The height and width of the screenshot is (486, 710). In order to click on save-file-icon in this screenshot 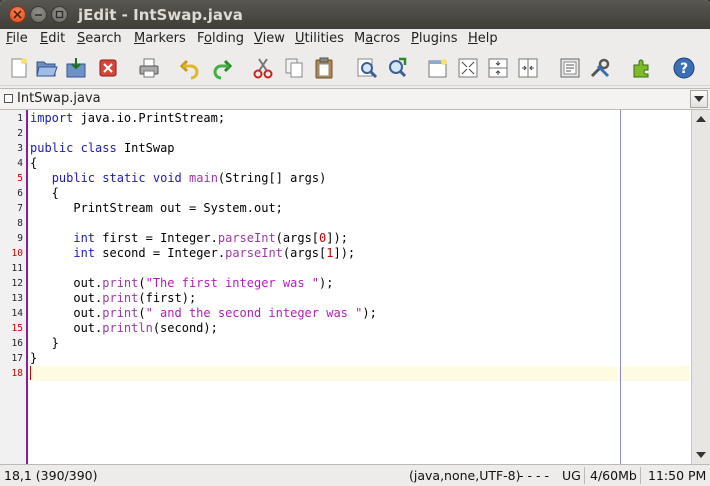, I will do `click(76, 68)`.